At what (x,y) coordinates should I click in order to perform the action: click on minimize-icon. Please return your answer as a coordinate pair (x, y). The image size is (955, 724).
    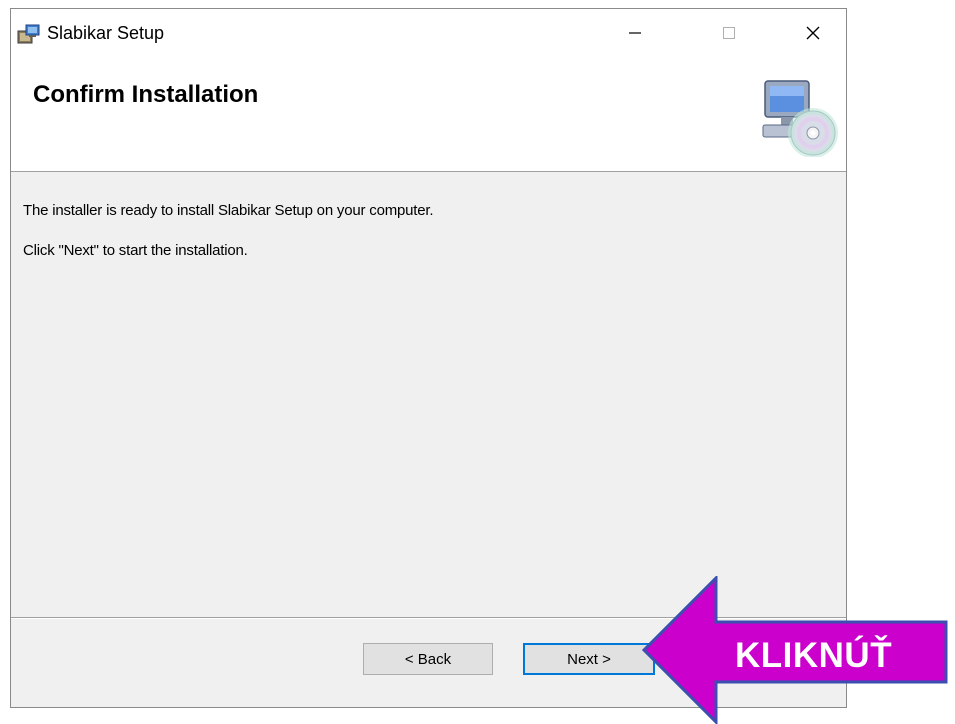
    Looking at the image, I should click on (635, 33).